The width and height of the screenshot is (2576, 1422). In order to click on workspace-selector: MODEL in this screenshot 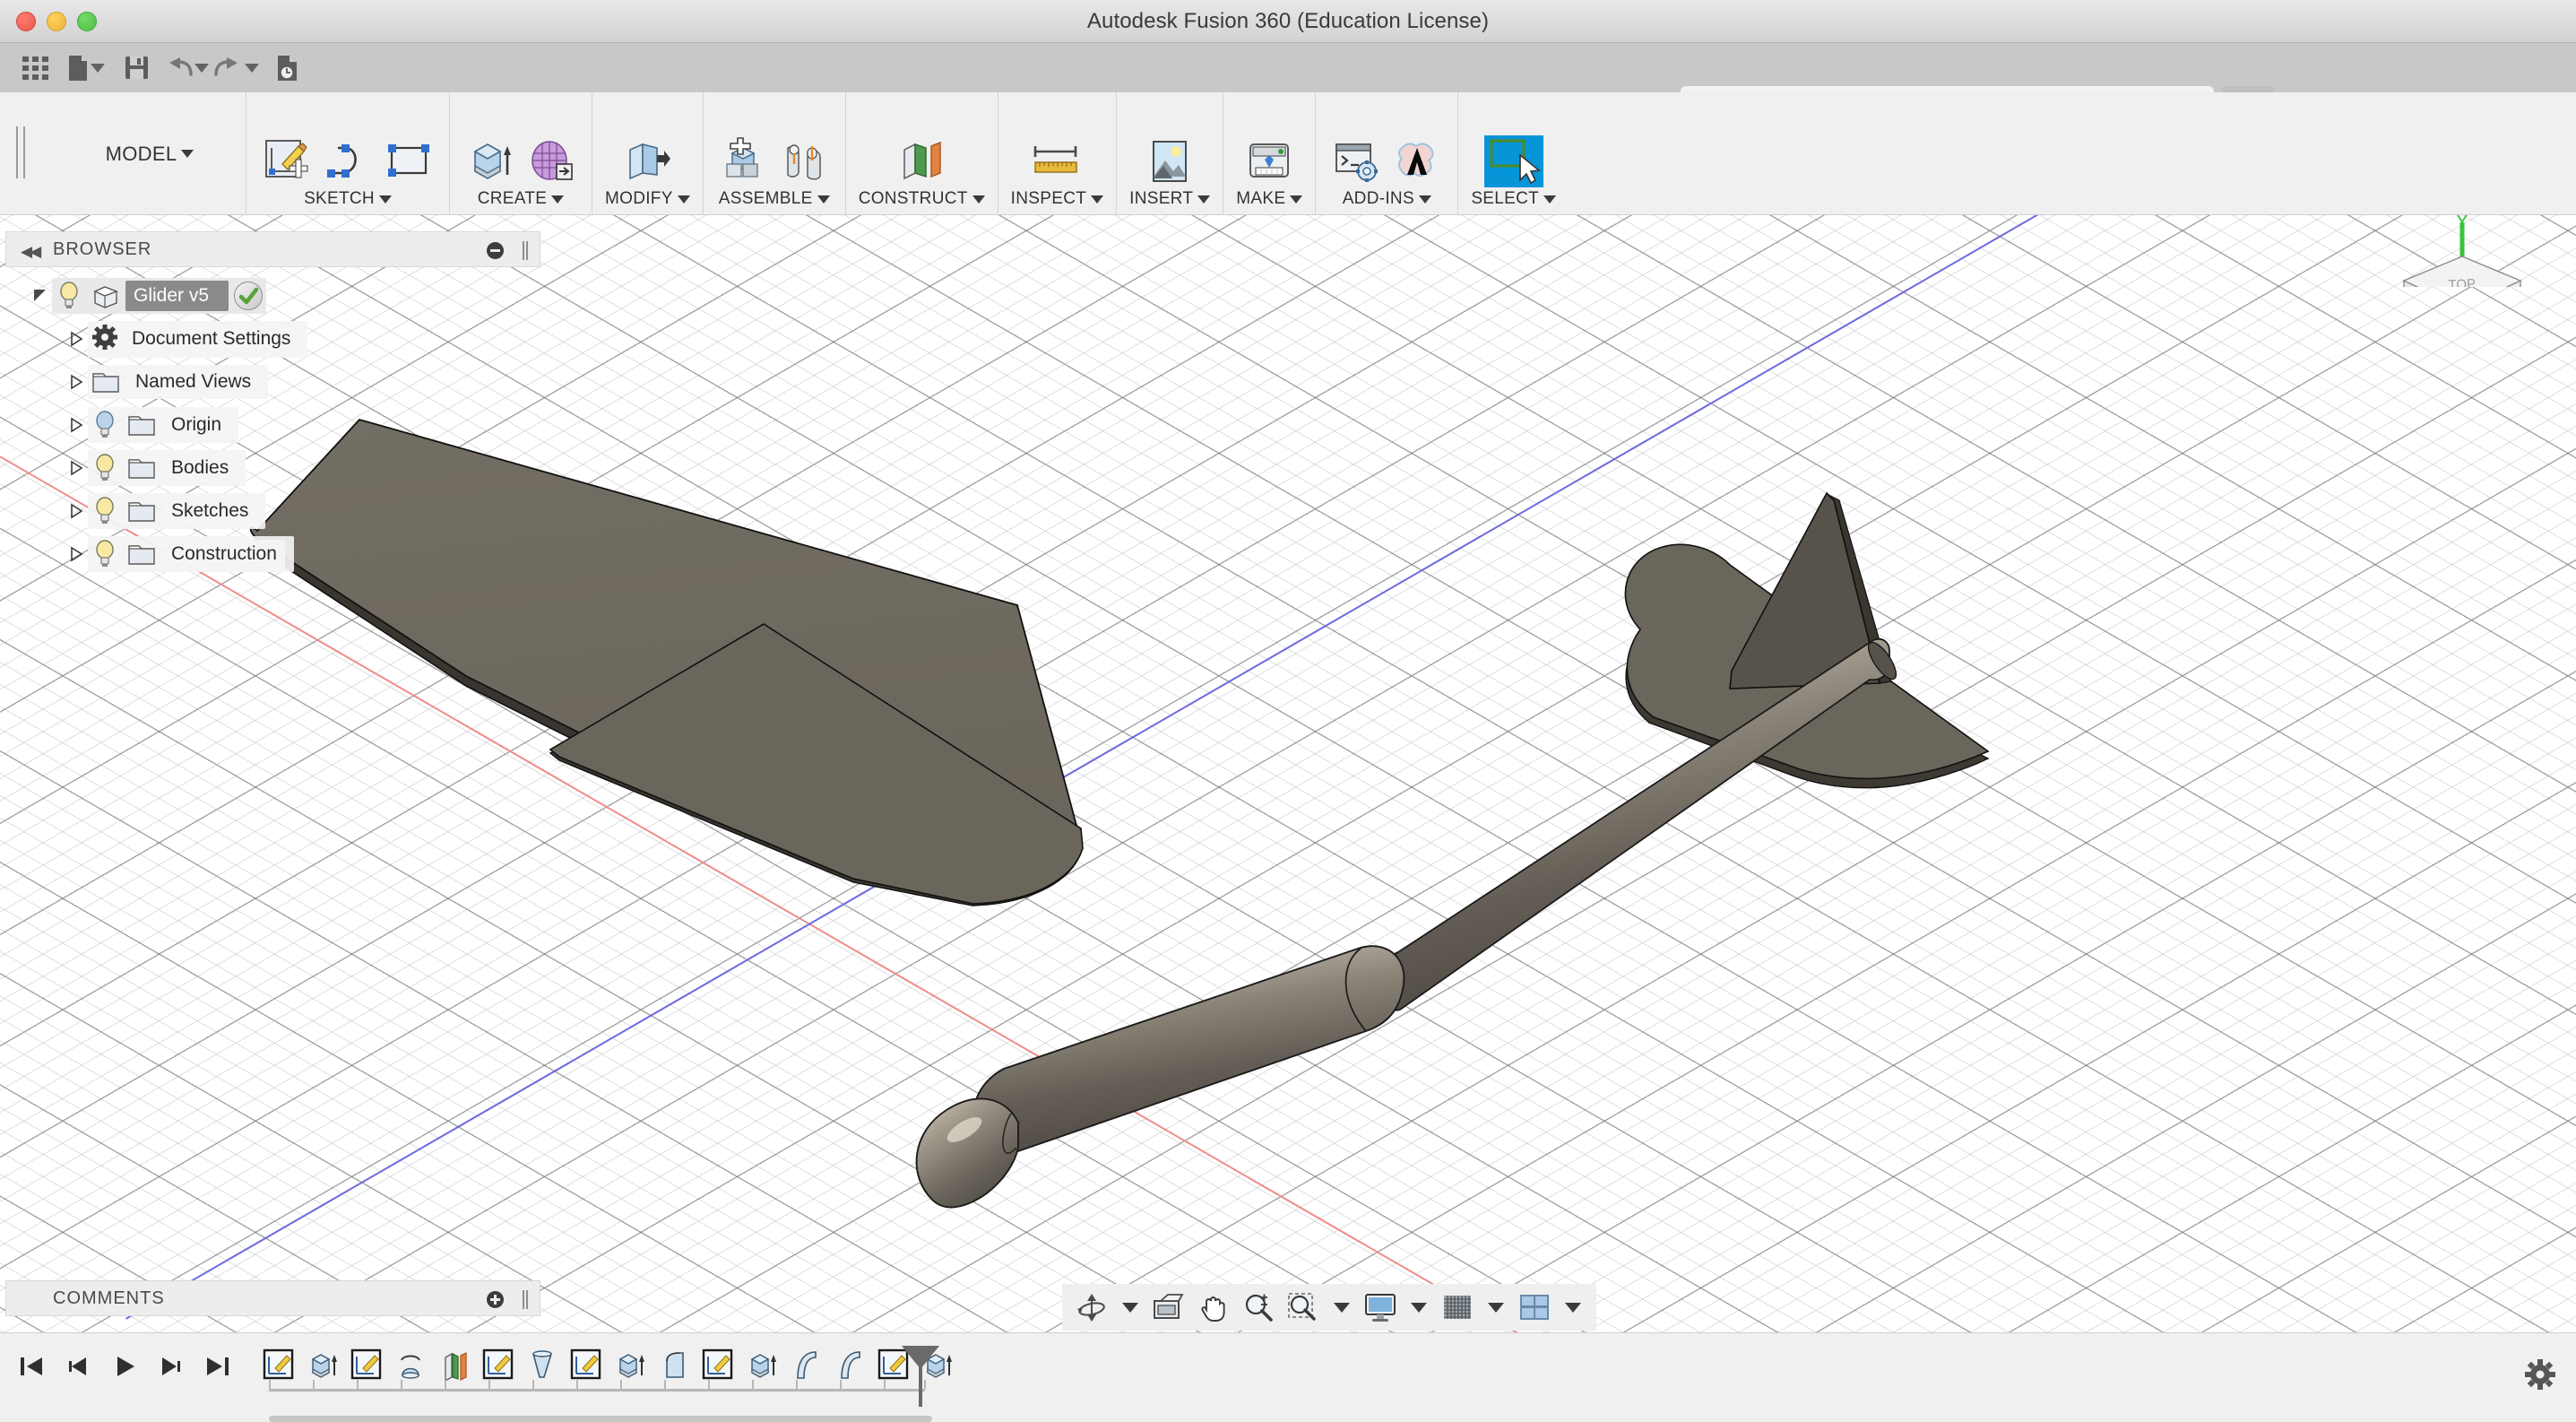, I will do `click(150, 153)`.